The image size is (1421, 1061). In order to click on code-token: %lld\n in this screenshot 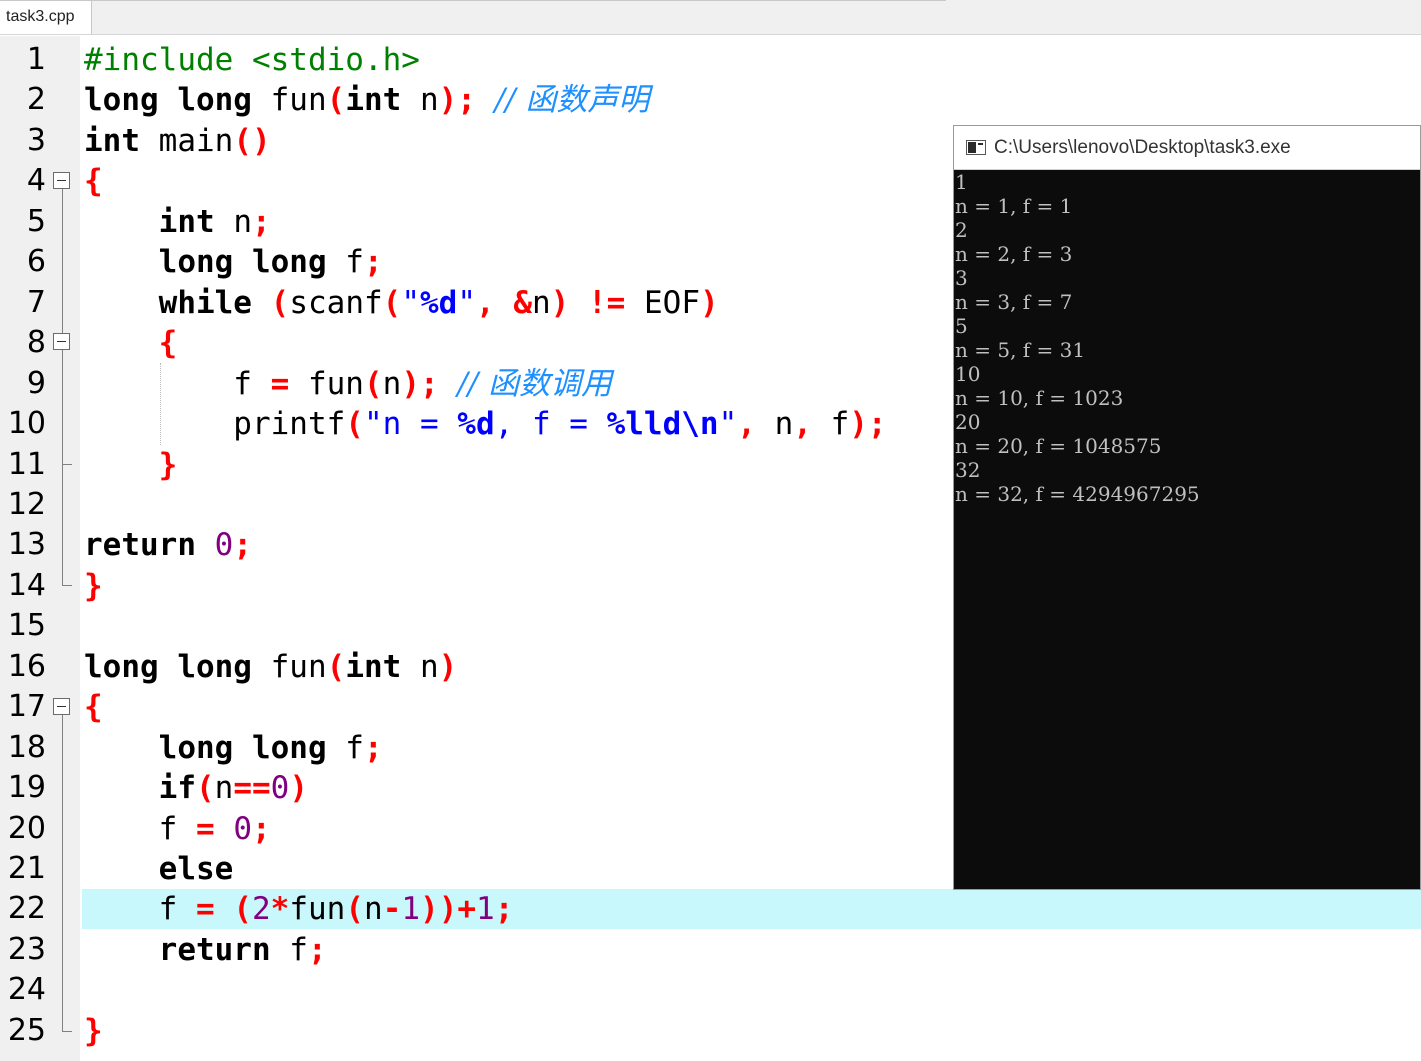, I will do `click(662, 424)`.